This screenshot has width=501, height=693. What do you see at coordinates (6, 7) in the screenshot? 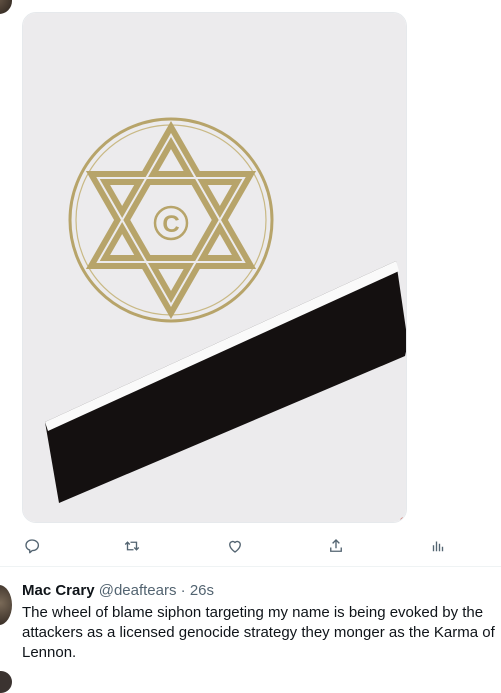
I see `previous-tweet-avatar` at bounding box center [6, 7].